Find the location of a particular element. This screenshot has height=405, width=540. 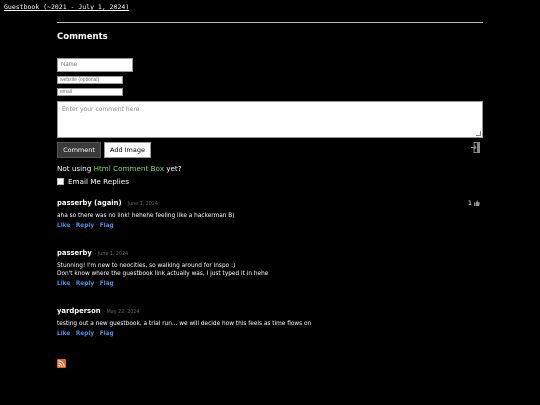

email-input is located at coordinates (90, 92).